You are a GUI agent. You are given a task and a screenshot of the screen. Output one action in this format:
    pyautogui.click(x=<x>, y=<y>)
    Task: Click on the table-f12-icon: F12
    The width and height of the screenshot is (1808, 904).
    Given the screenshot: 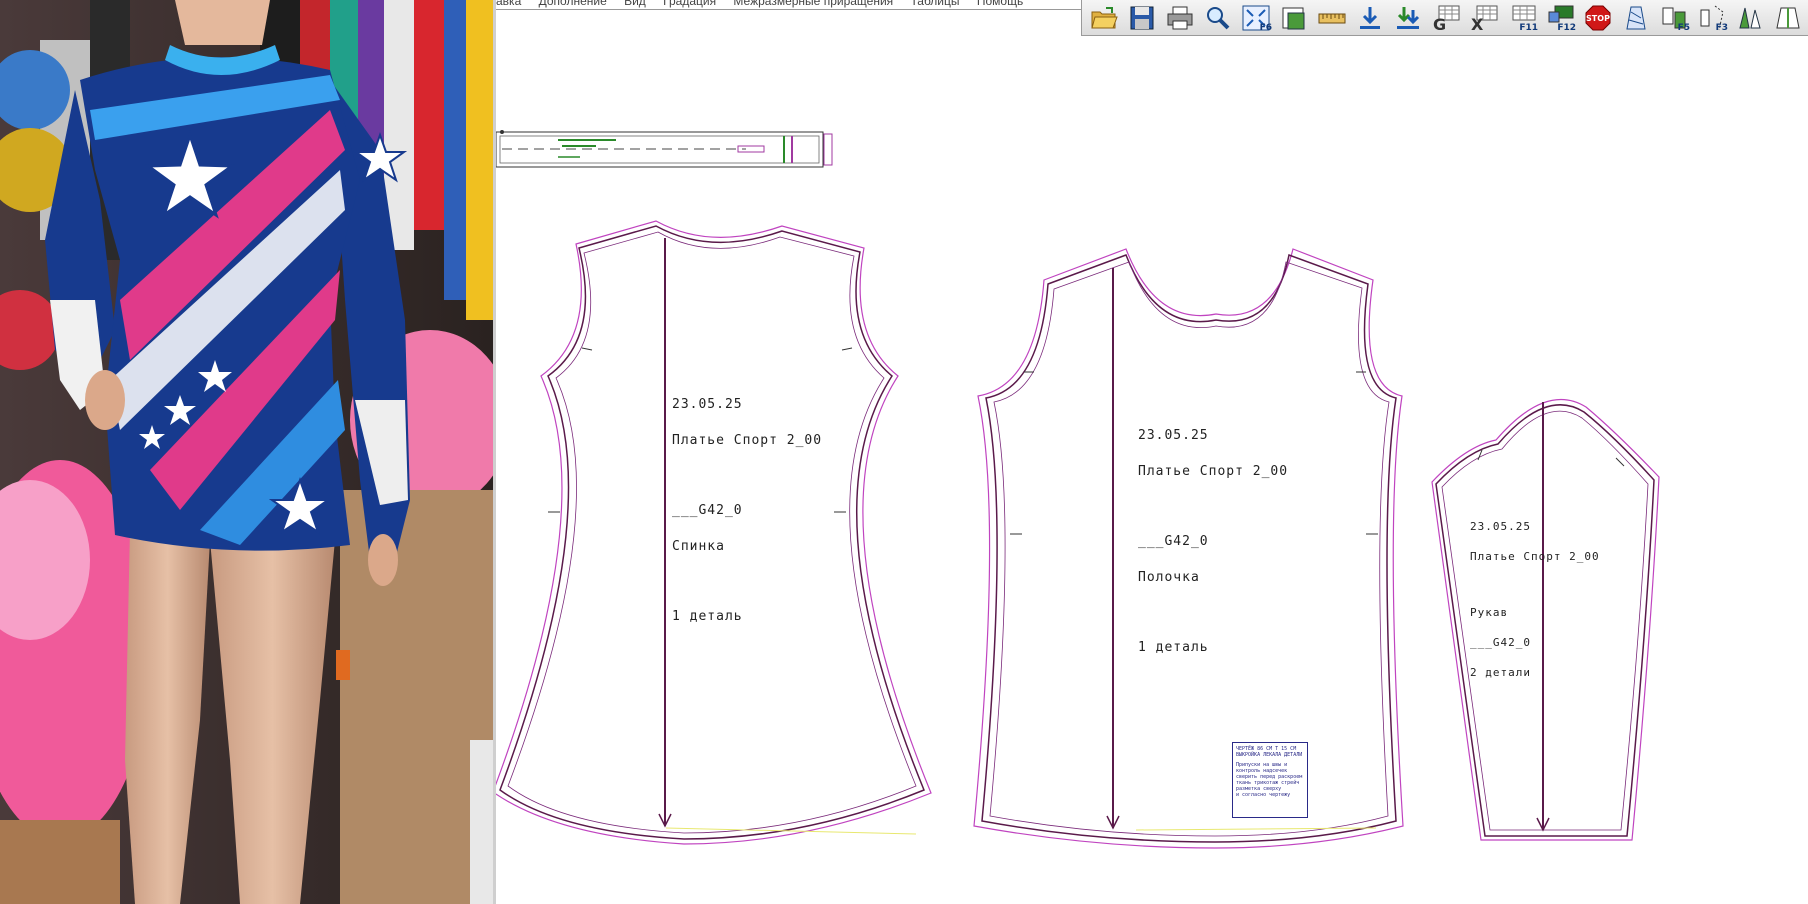 What is the action you would take?
    pyautogui.click(x=1560, y=18)
    